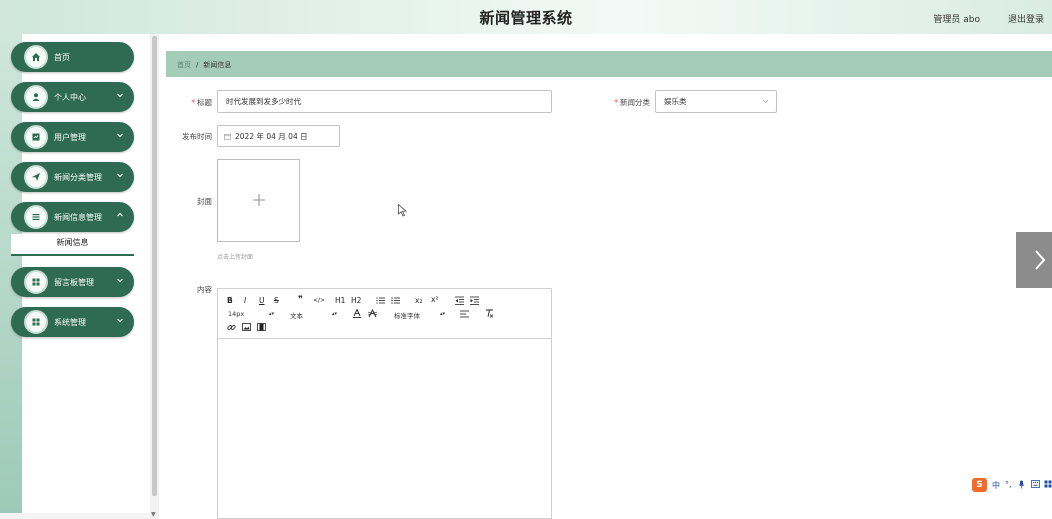 The width and height of the screenshot is (1052, 519). I want to click on sidebar-item-news-category: 新闻分类管理, so click(72, 177).